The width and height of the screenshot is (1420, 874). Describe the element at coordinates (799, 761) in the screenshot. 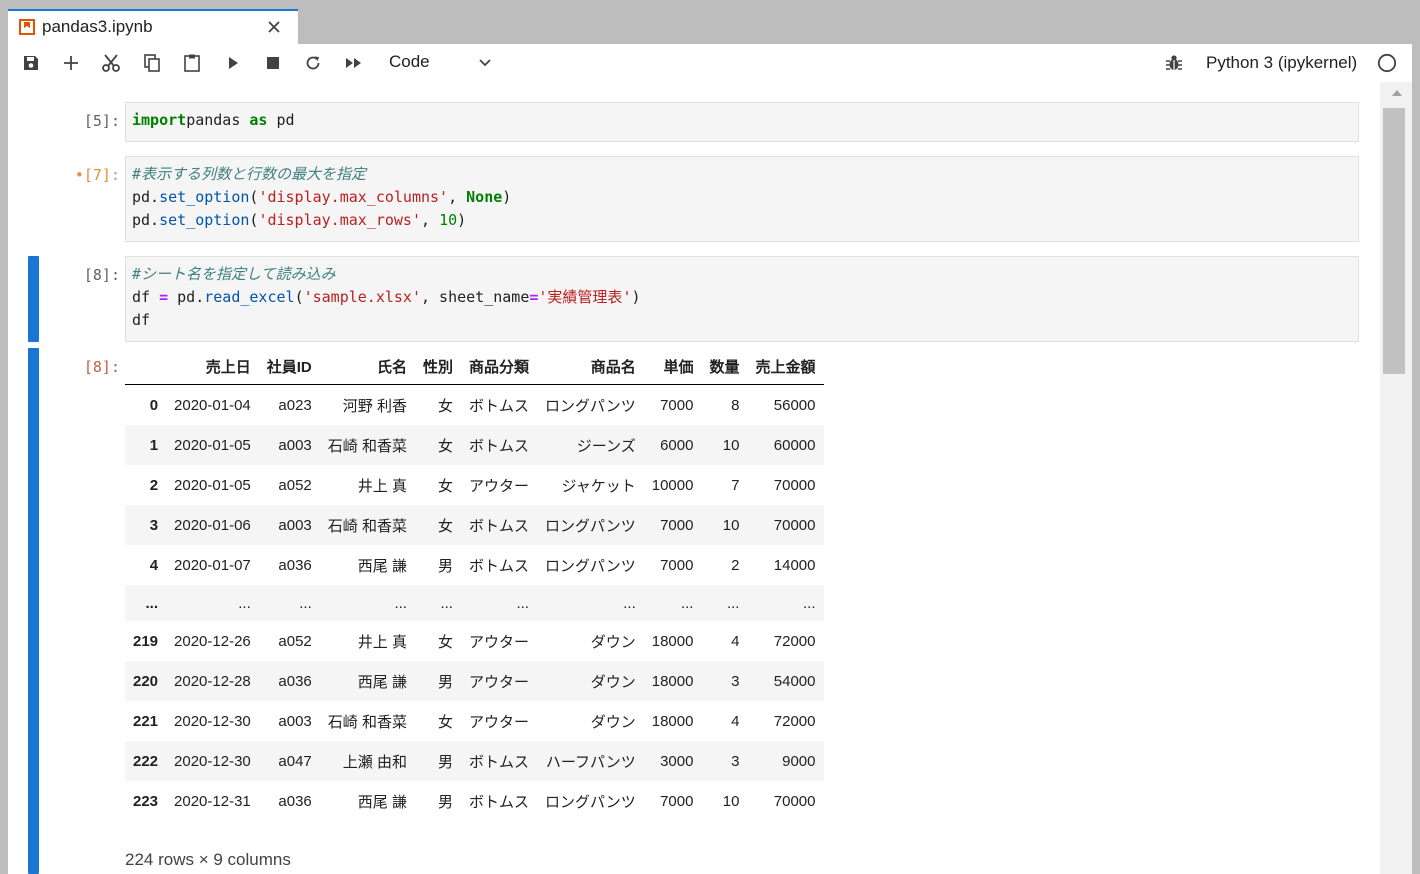

I see `table-cell: 9000` at that location.